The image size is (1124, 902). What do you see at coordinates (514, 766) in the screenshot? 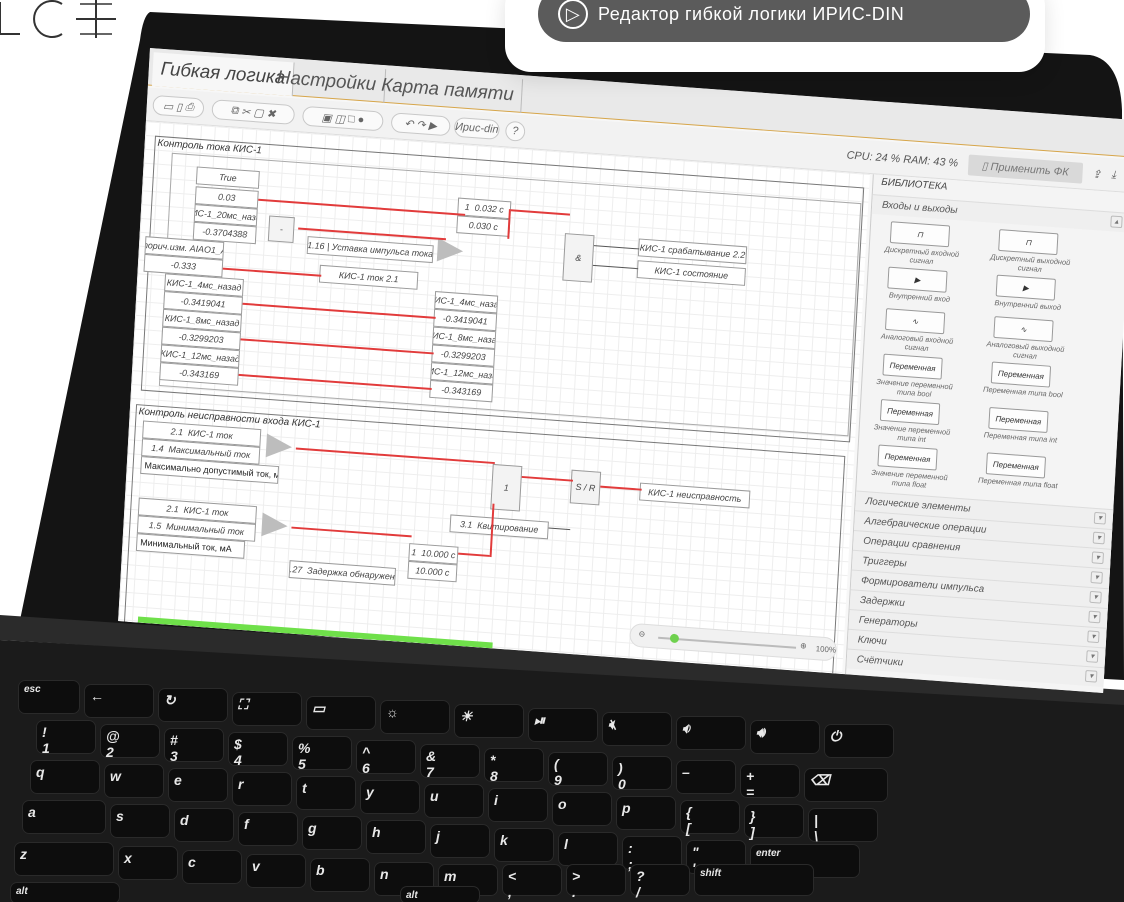
I see `key-8: * 8` at bounding box center [514, 766].